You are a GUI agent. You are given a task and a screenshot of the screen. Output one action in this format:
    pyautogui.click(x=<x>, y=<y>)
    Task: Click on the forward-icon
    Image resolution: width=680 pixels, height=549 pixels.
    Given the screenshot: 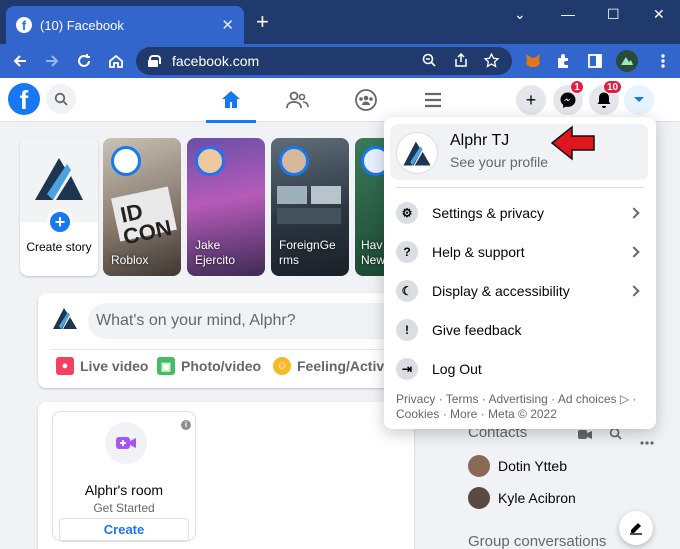 What is the action you would take?
    pyautogui.click(x=52, y=61)
    